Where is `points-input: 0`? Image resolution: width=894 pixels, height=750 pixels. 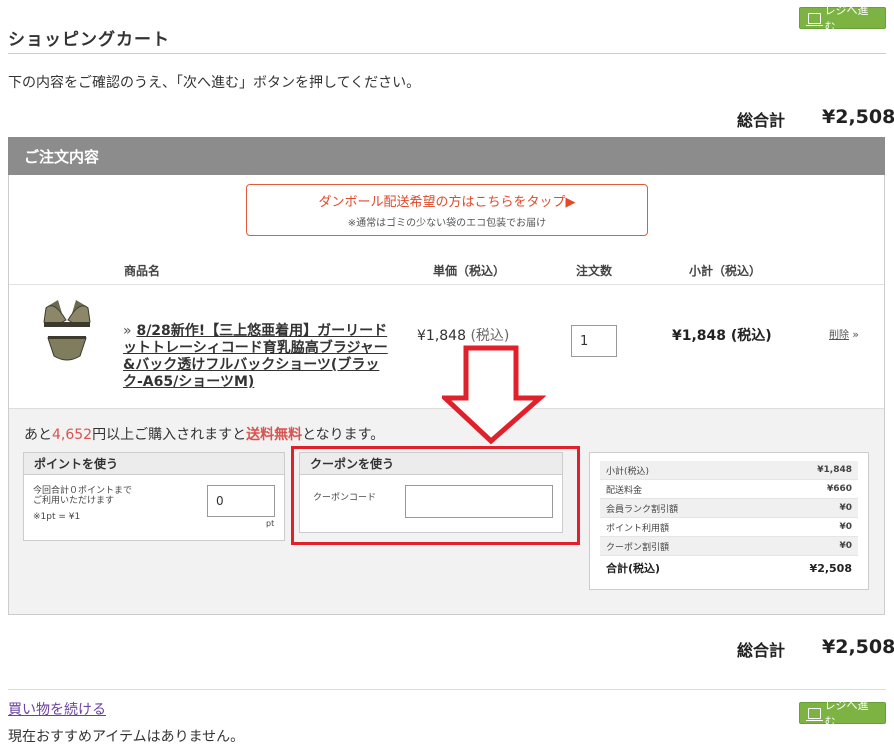
points-input: 0 is located at coordinates (241, 501).